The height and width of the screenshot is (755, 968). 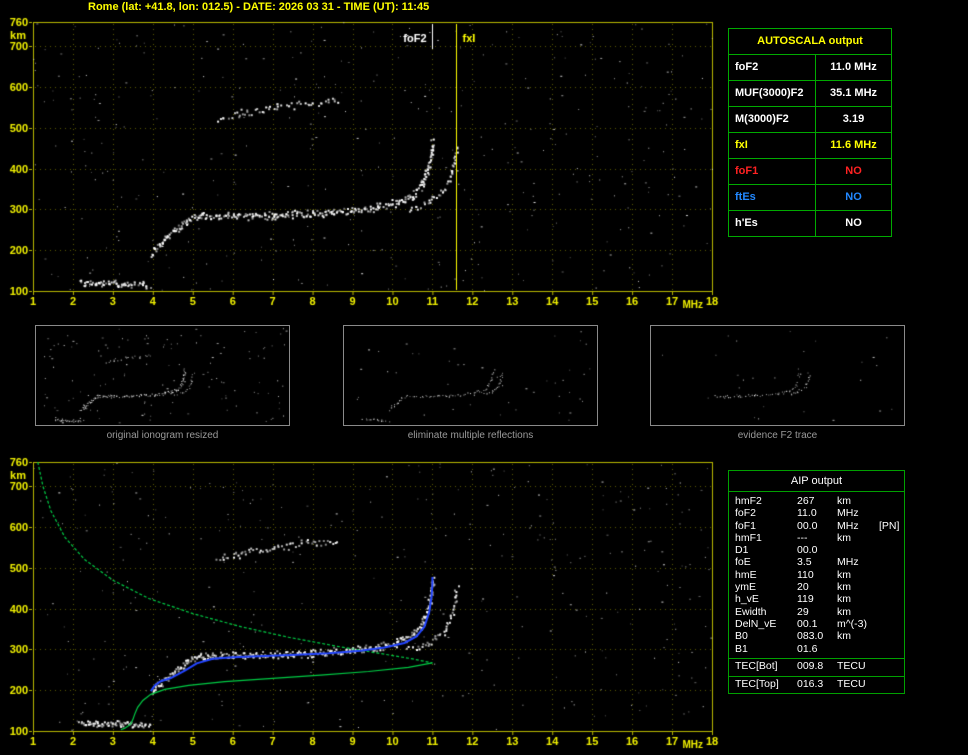 I want to click on aip-row-b1: B1 01.6, so click(x=816, y=649).